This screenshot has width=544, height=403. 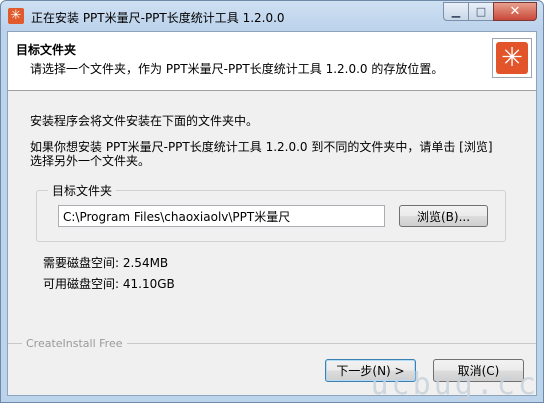 I want to click on minimize-icon: ▁, so click(x=456, y=11).